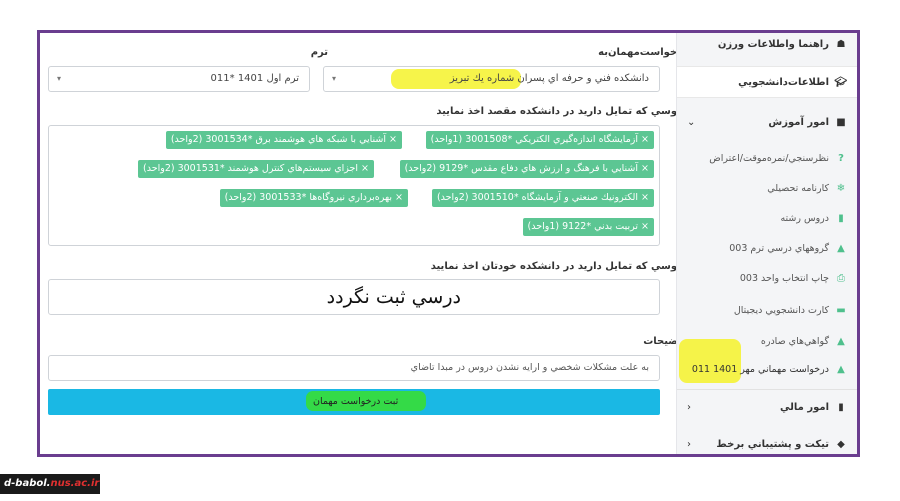  Describe the element at coordinates (798, 188) in the screenshot. I see `sidebar-item-label: کارنامه تحصيلي` at that location.